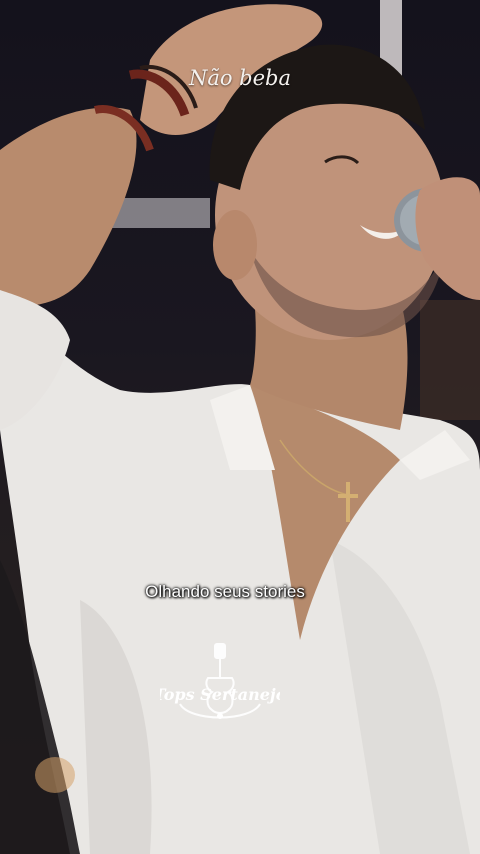 The width and height of the screenshot is (480, 854). Describe the element at coordinates (240, 78) in the screenshot. I see `song-title-text: Não beba` at that location.